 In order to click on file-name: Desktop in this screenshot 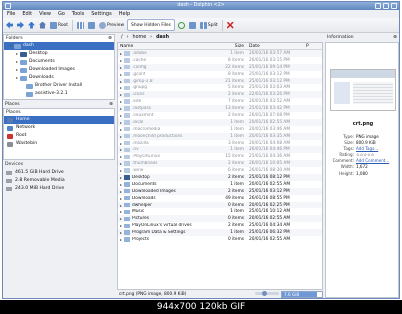, I will do `click(141, 177)`.